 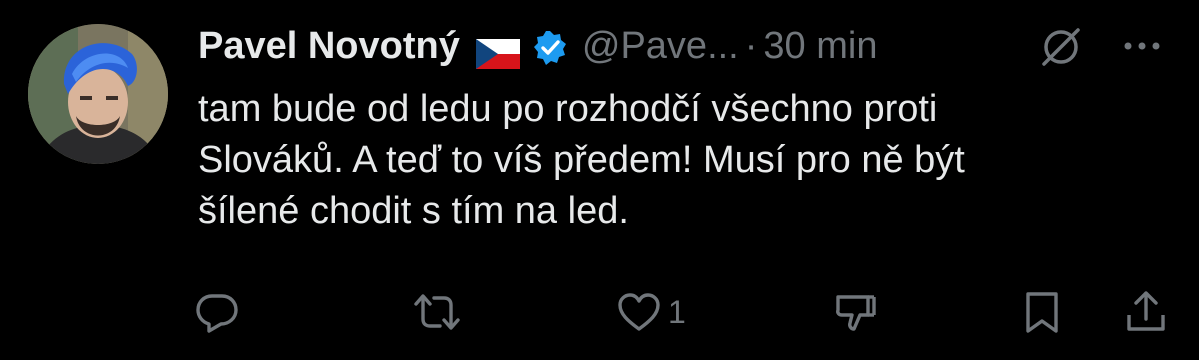 What do you see at coordinates (639, 312) in the screenshot?
I see `heart-icon` at bounding box center [639, 312].